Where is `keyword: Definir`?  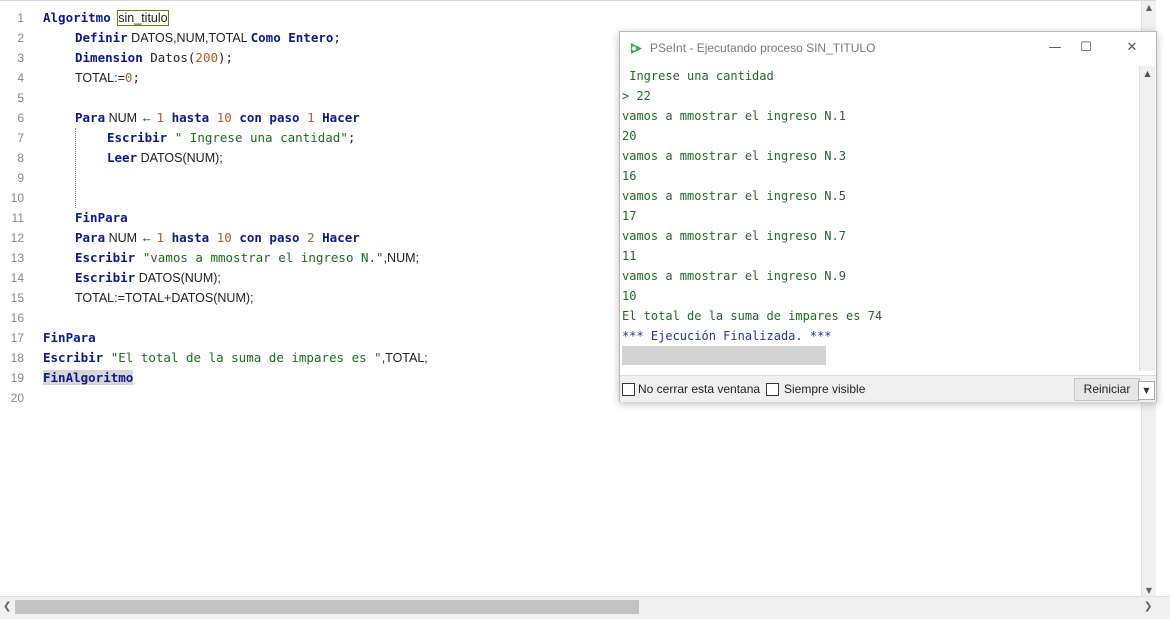 keyword: Definir is located at coordinates (101, 37).